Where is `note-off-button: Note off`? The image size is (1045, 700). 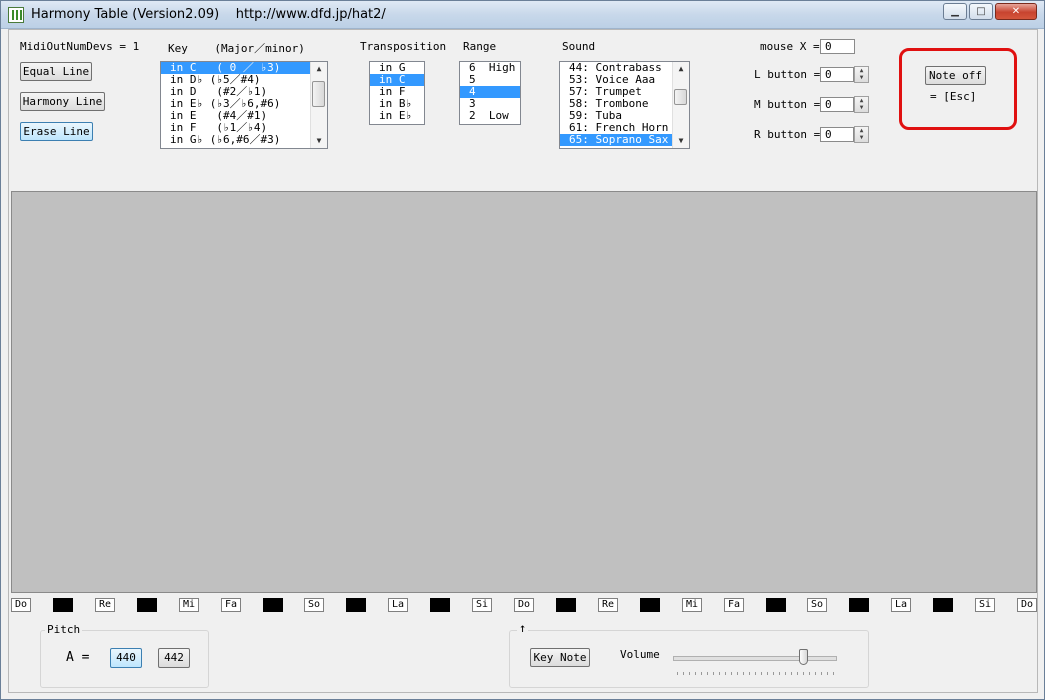
note-off-button: Note off is located at coordinates (955, 75).